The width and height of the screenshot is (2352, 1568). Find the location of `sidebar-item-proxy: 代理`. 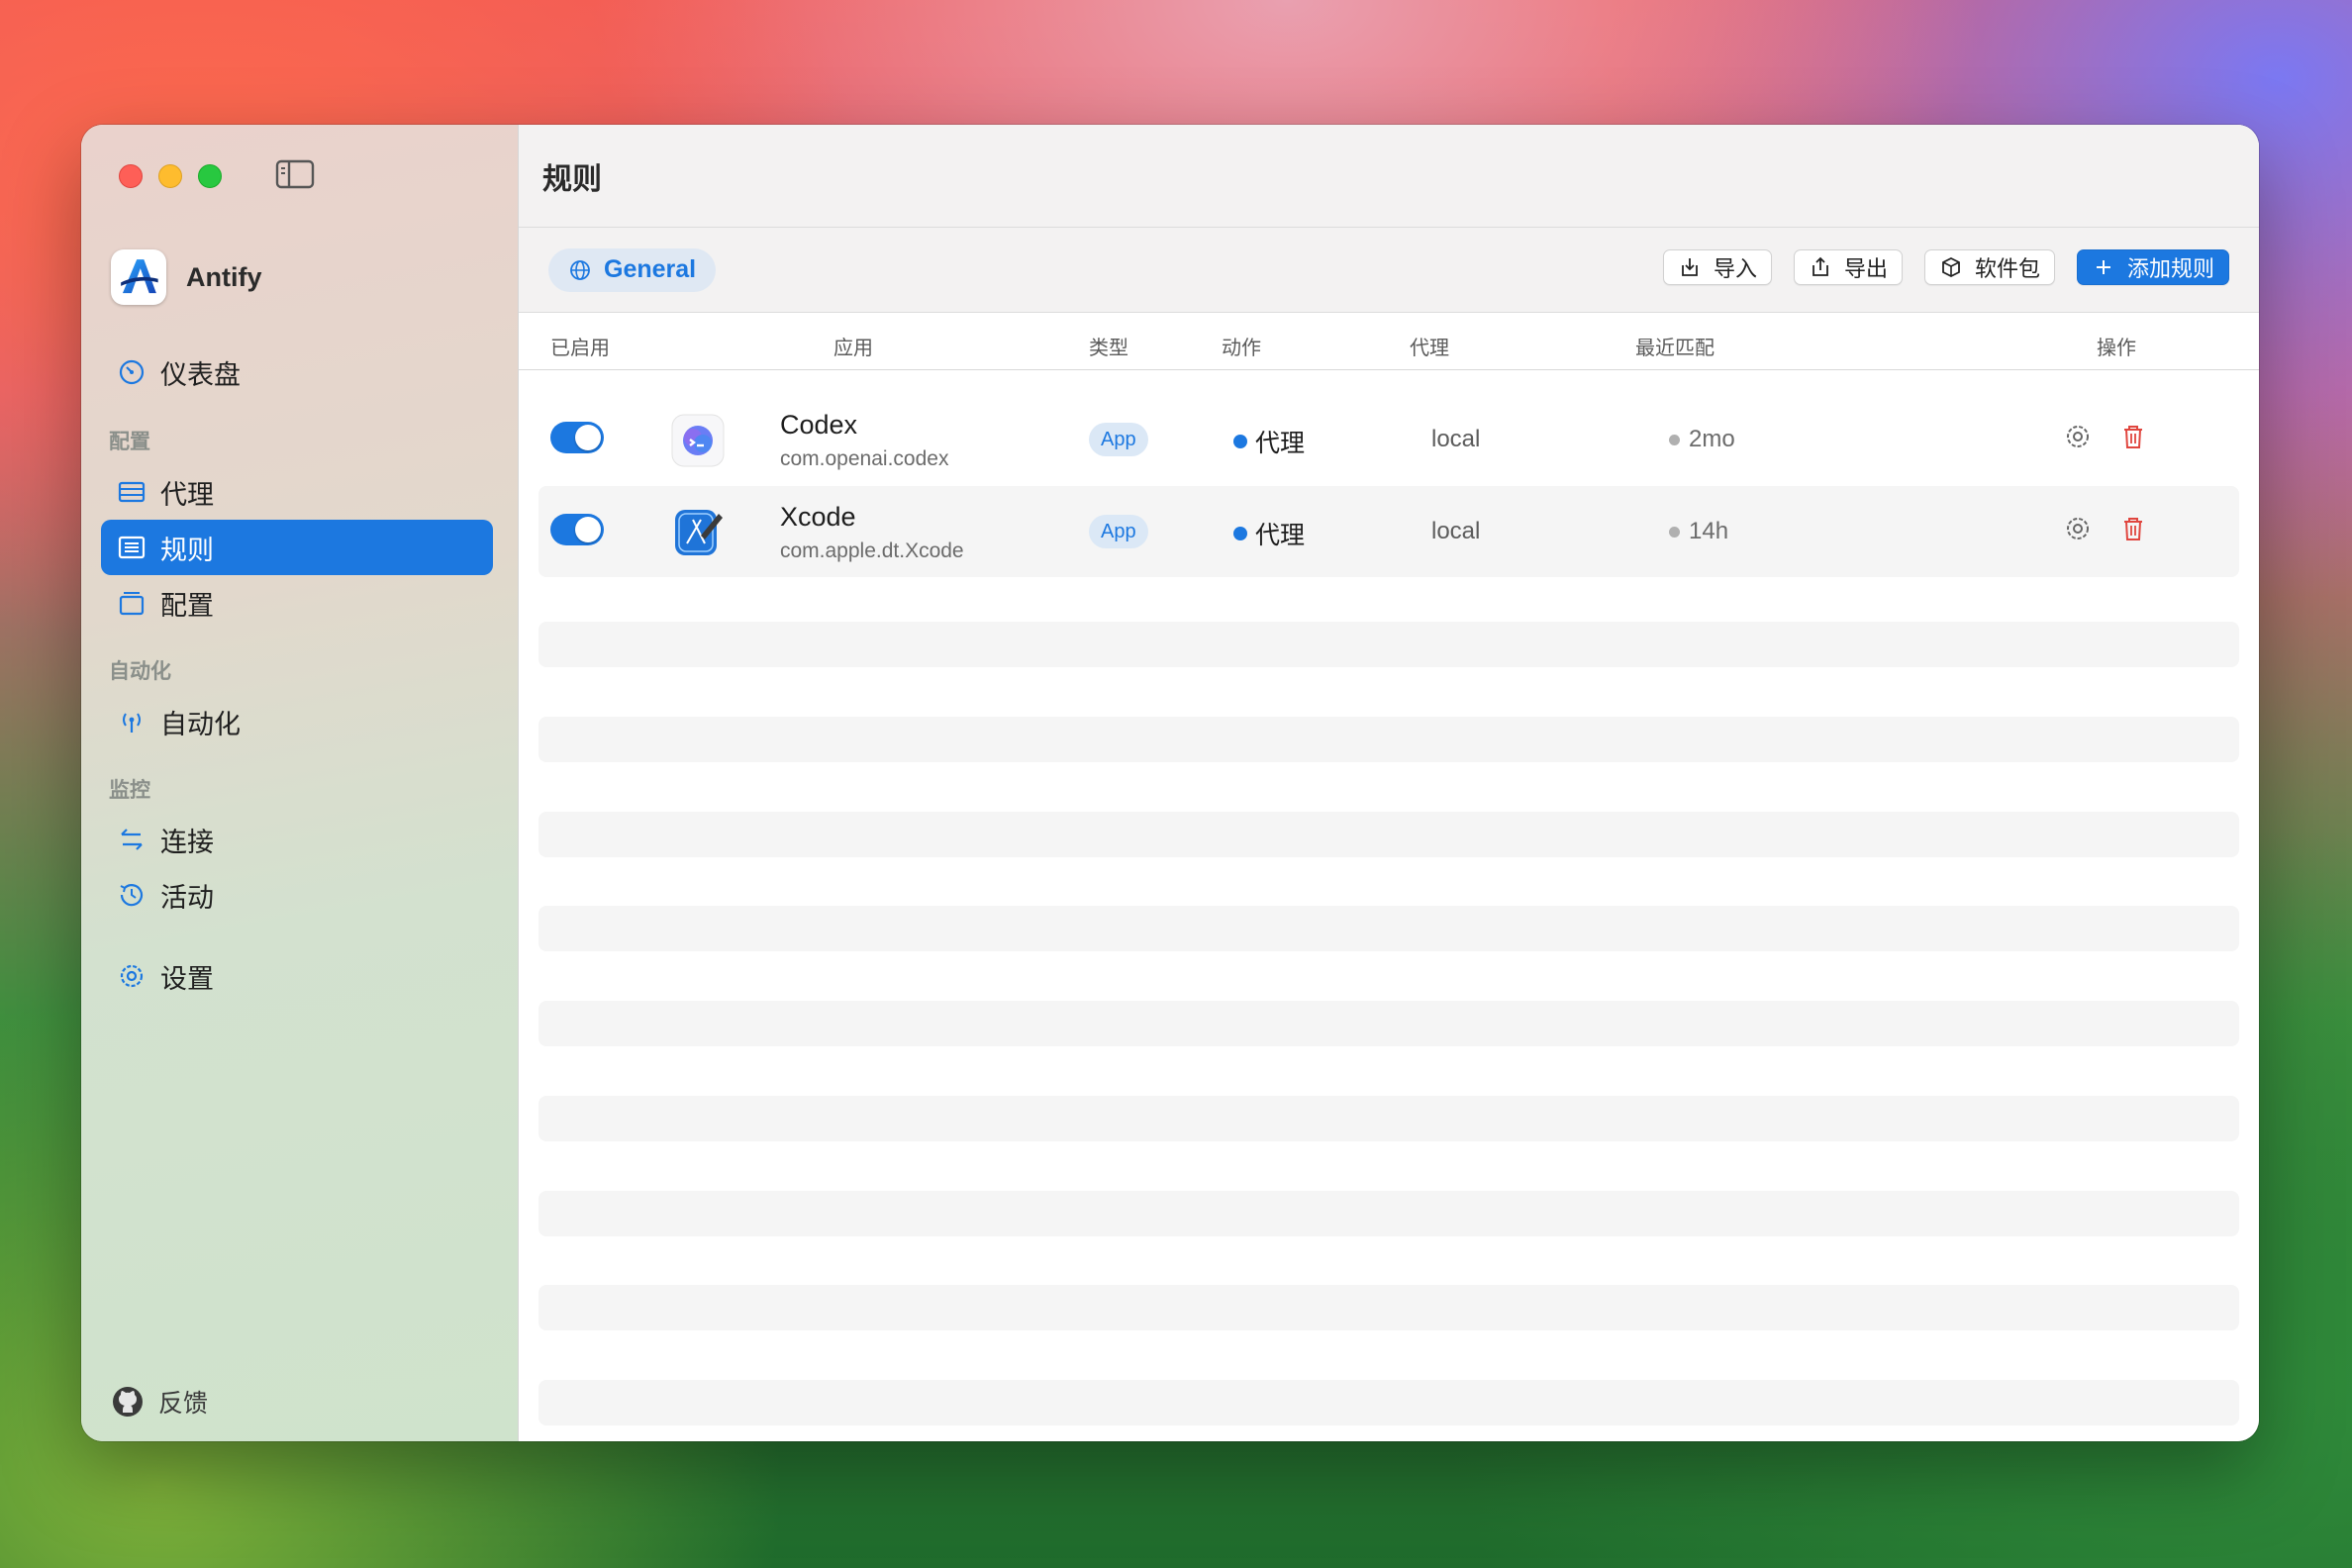

sidebar-item-proxy: 代理 is located at coordinates (297, 492).